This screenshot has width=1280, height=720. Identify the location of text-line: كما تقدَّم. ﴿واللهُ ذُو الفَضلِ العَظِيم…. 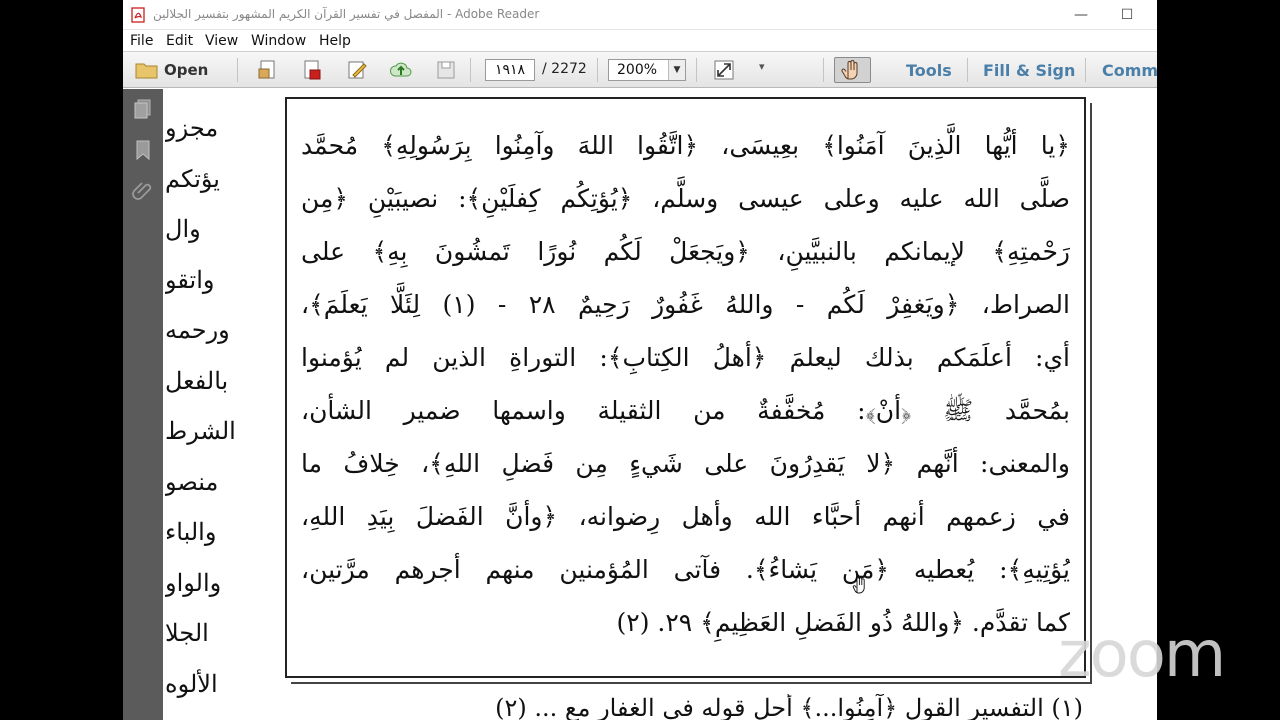
(843, 622).